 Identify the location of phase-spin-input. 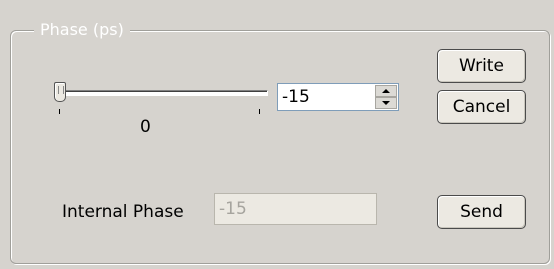
(321, 97).